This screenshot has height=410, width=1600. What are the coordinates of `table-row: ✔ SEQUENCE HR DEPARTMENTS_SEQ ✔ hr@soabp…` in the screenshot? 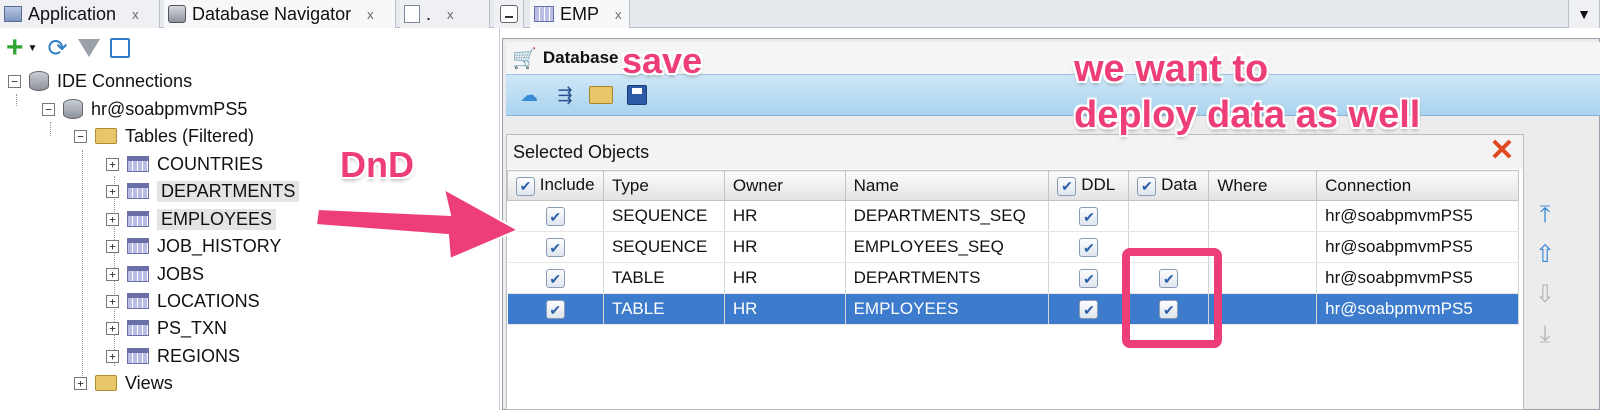 It's located at (1013, 216).